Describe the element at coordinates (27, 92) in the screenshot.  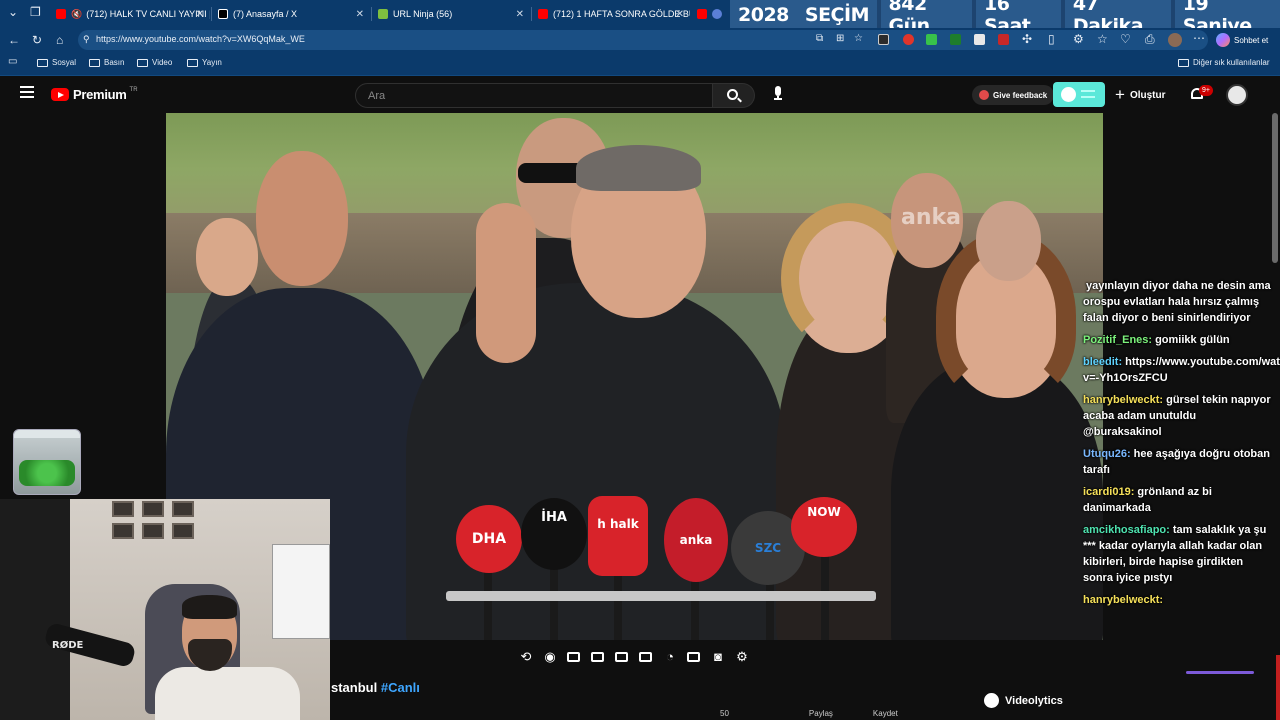
I see `hamburger-menu-icon` at that location.